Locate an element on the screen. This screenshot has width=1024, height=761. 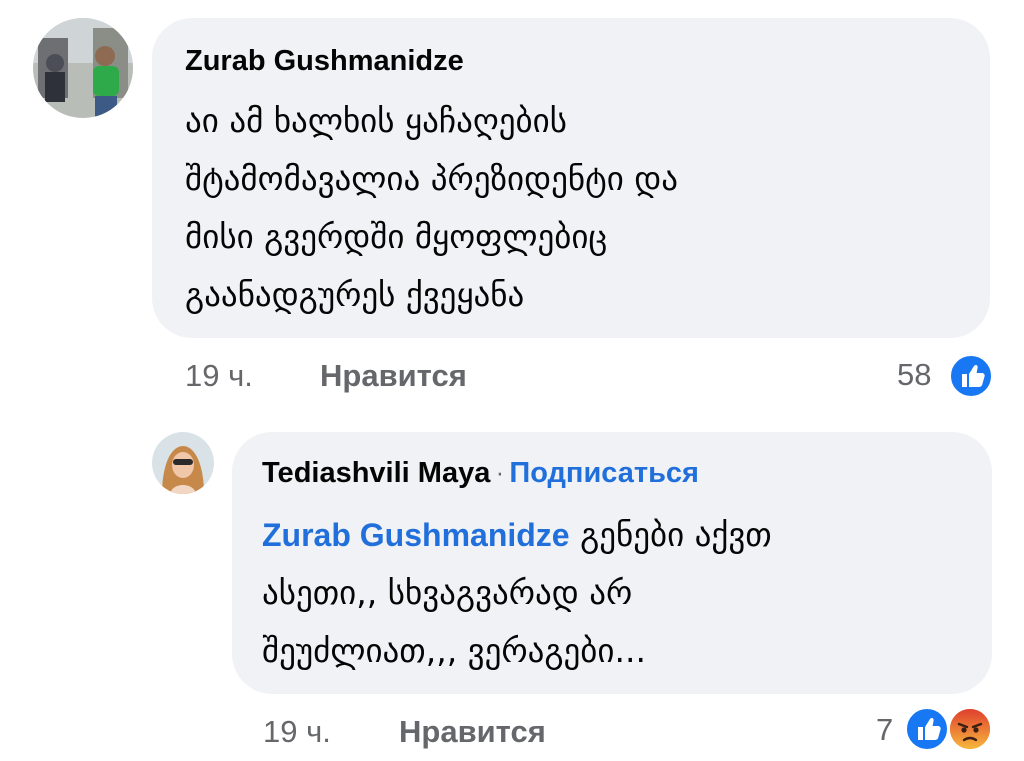
reply-reaction-count: 7 is located at coordinates (884, 730).